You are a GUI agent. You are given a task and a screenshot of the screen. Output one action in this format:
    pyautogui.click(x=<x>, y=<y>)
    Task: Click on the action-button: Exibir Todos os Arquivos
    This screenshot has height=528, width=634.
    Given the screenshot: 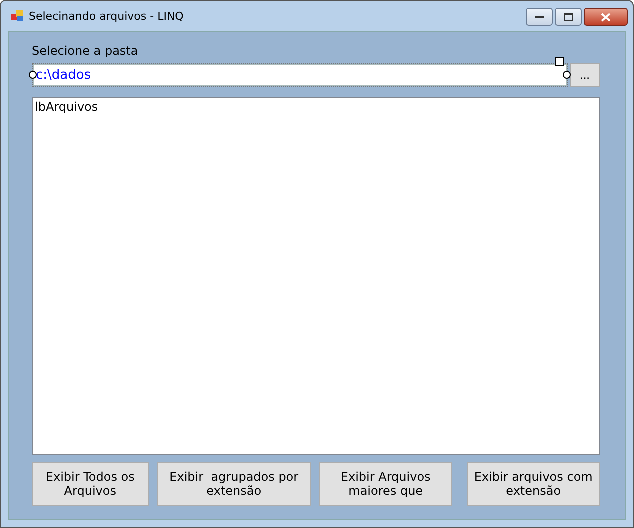 What is the action you would take?
    pyautogui.click(x=90, y=484)
    